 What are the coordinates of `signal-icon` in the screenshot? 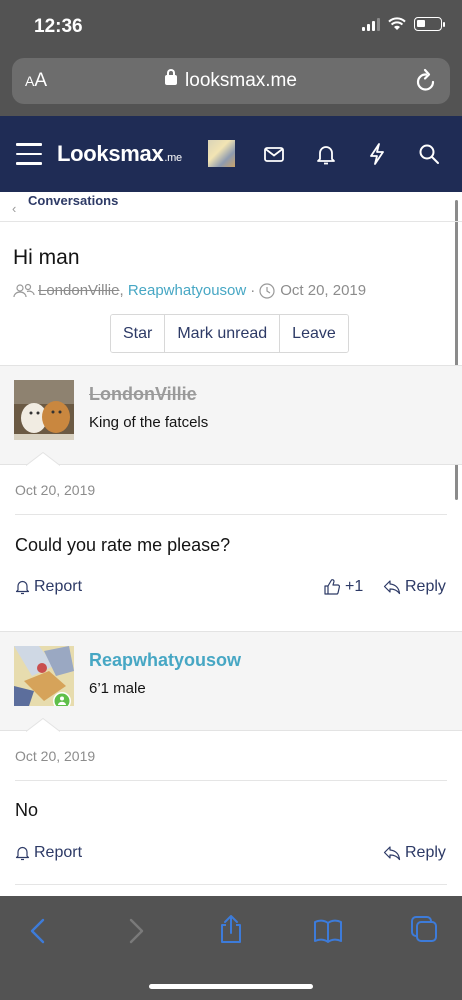 It's located at (371, 24).